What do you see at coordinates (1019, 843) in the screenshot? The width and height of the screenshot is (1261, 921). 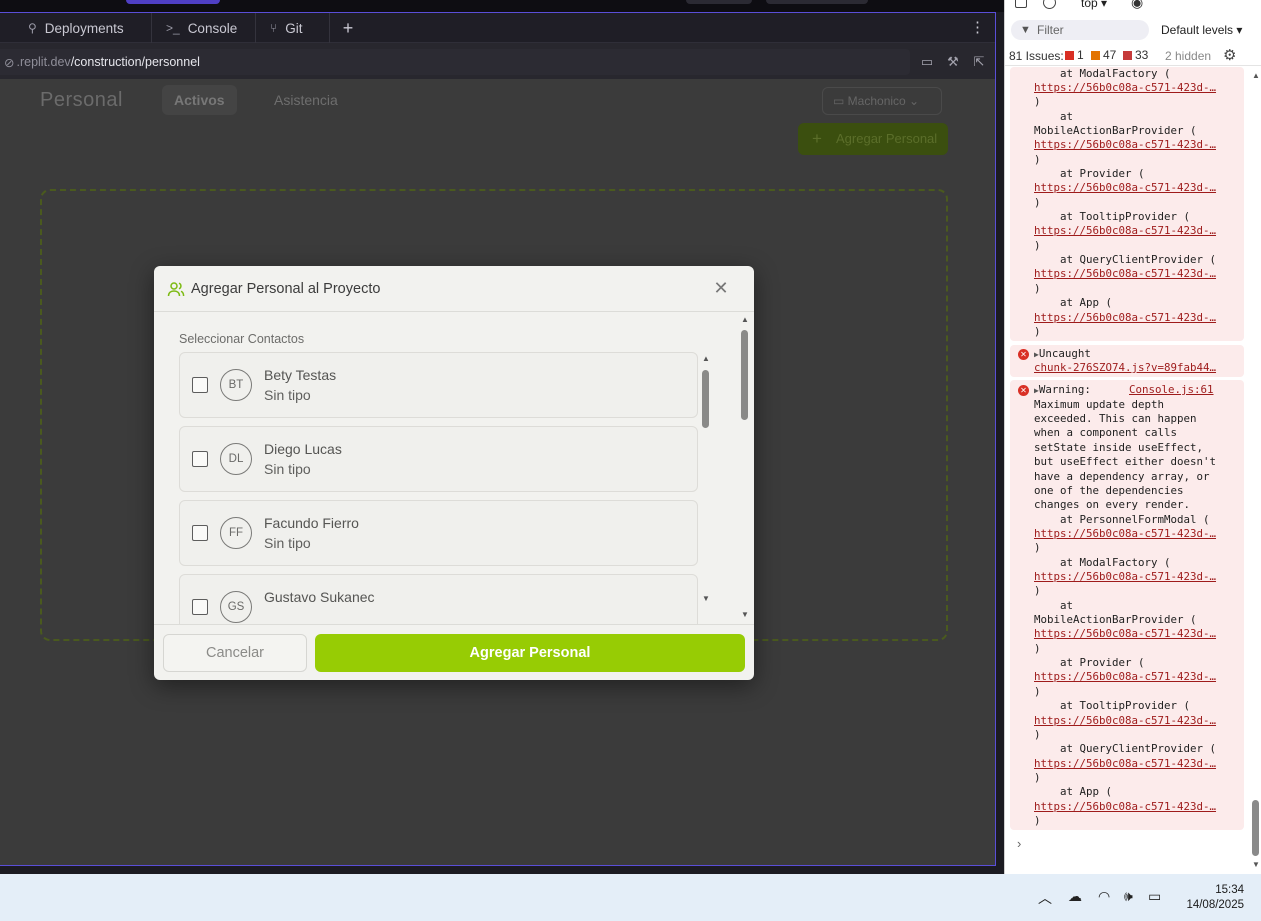 I see `console-prompt: ›` at bounding box center [1019, 843].